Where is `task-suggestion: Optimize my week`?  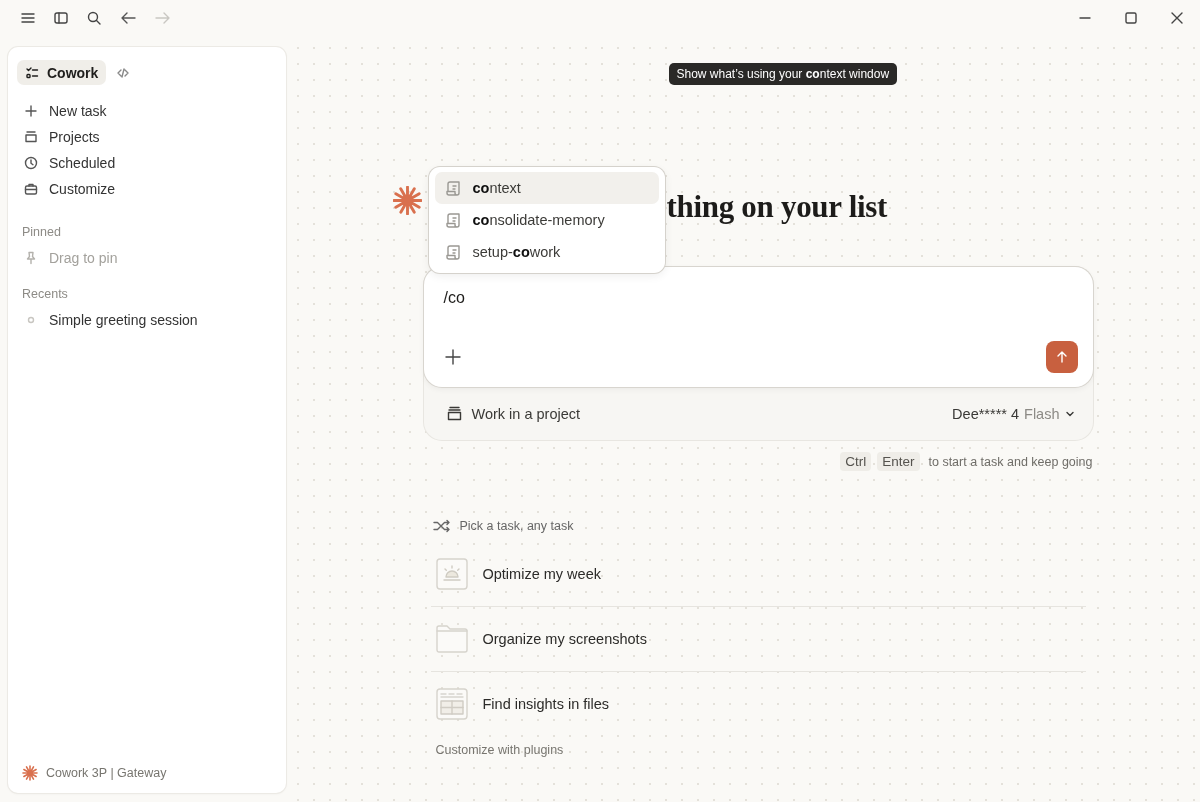
task-suggestion: Optimize my week is located at coordinates (758, 574).